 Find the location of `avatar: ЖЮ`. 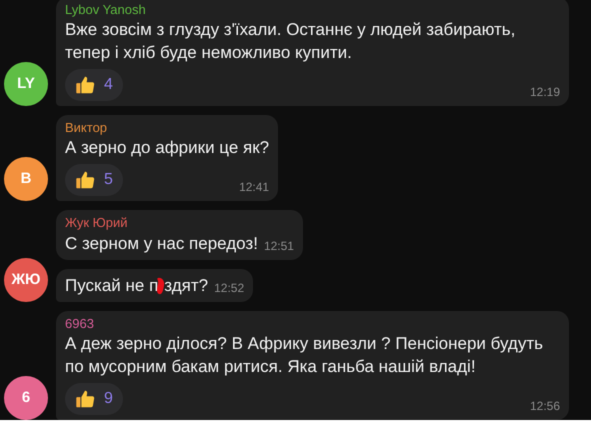

avatar: ЖЮ is located at coordinates (26, 280).